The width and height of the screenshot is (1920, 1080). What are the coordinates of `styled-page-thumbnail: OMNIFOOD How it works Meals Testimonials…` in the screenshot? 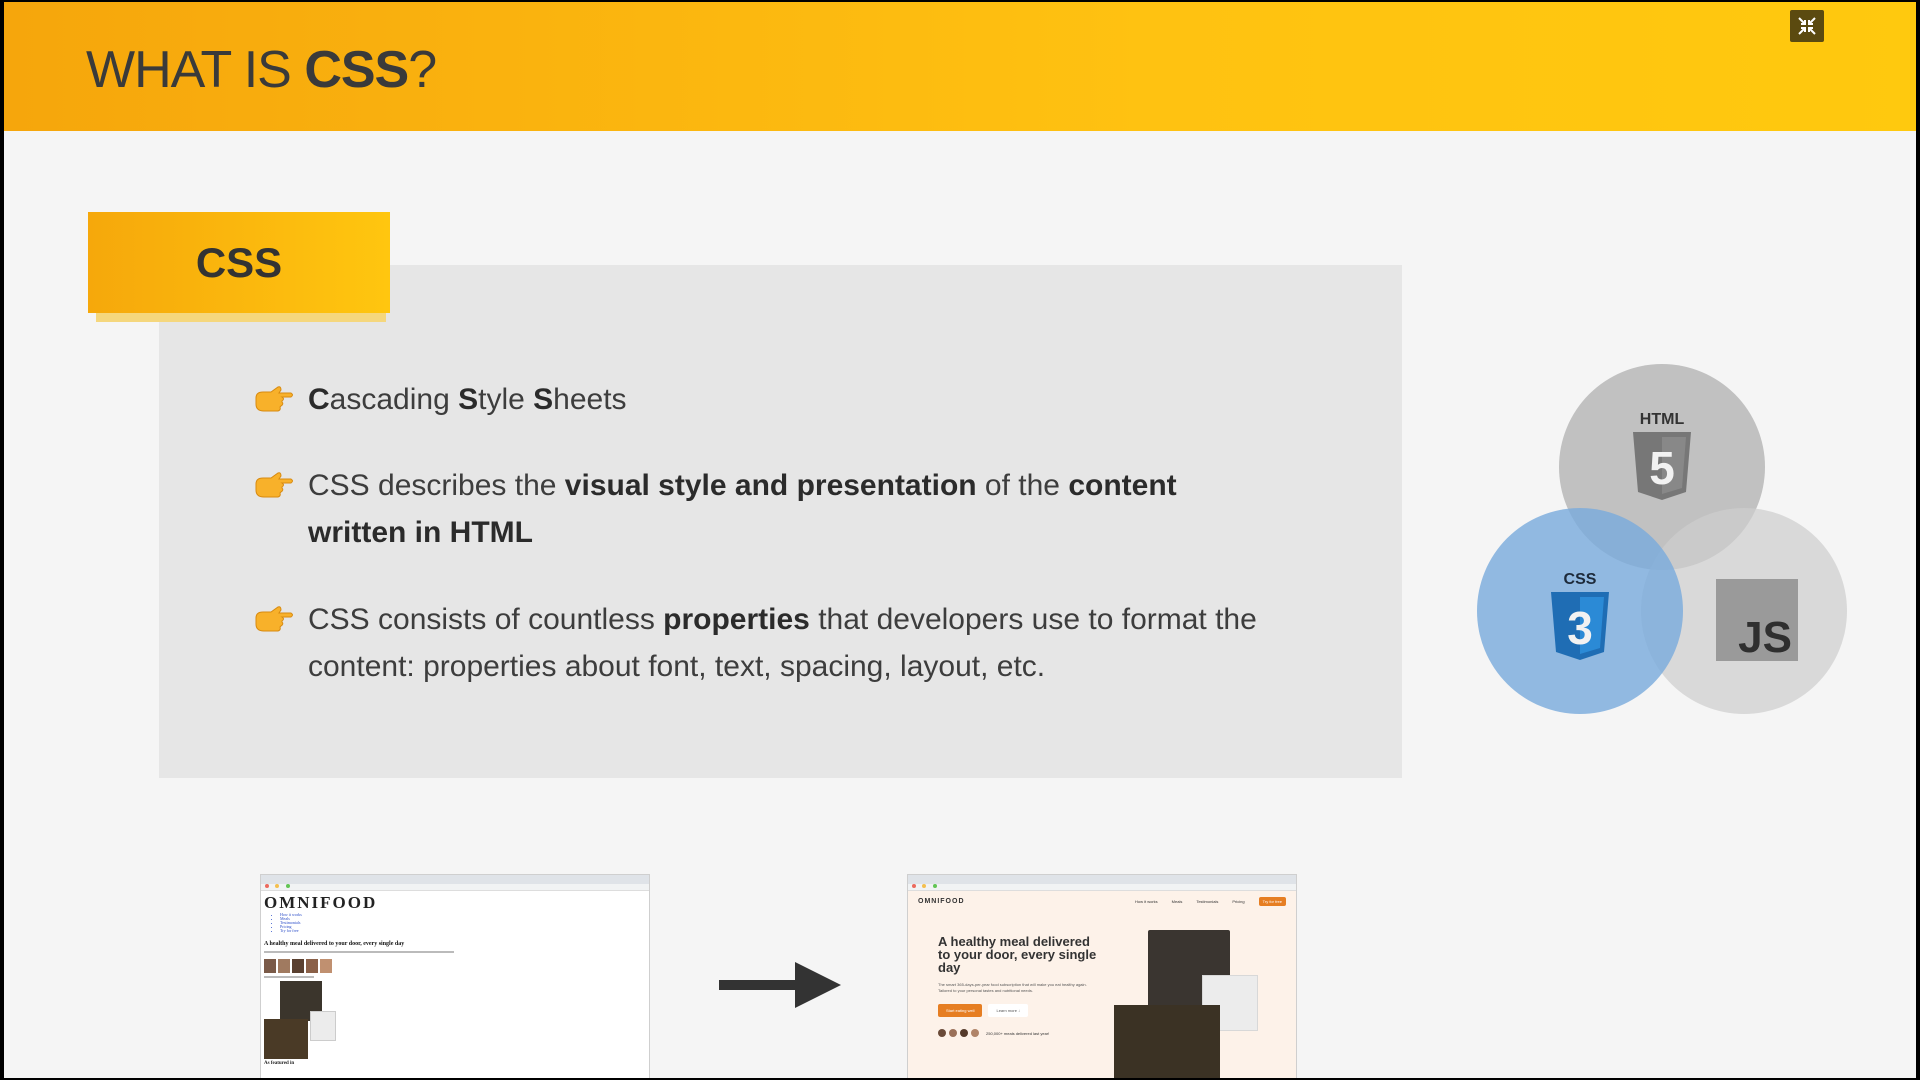 It's located at (1102, 976).